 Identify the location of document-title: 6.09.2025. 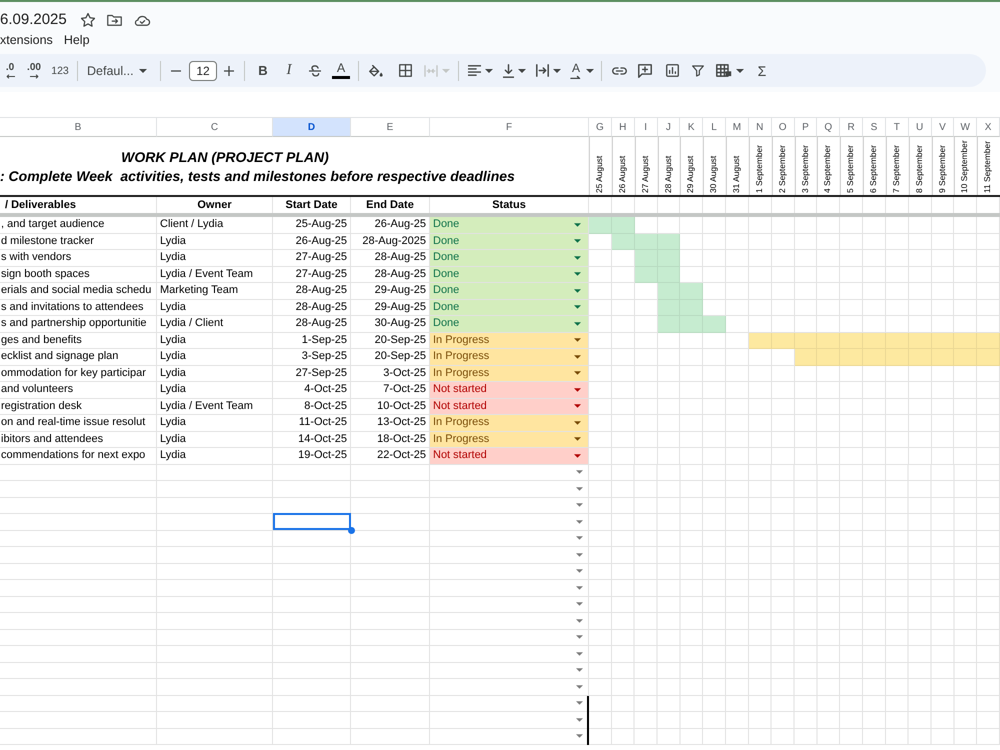
(33, 20).